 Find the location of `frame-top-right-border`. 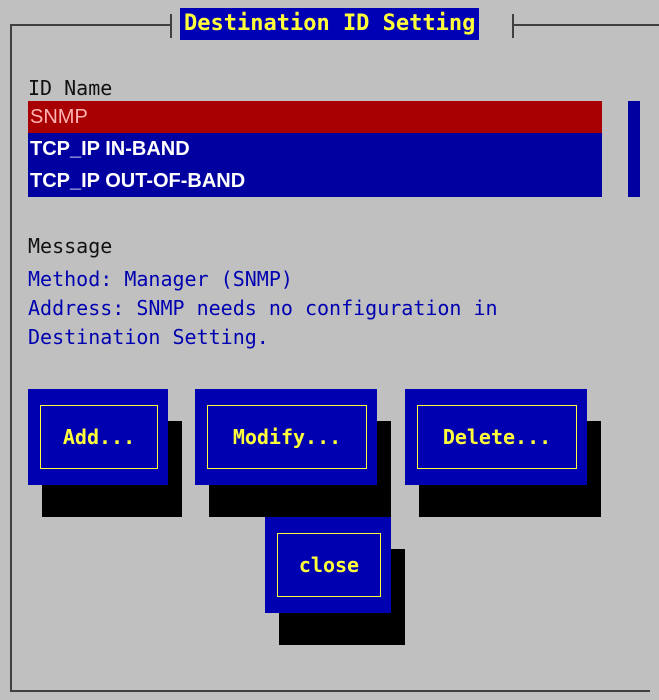

frame-top-right-border is located at coordinates (586, 25).